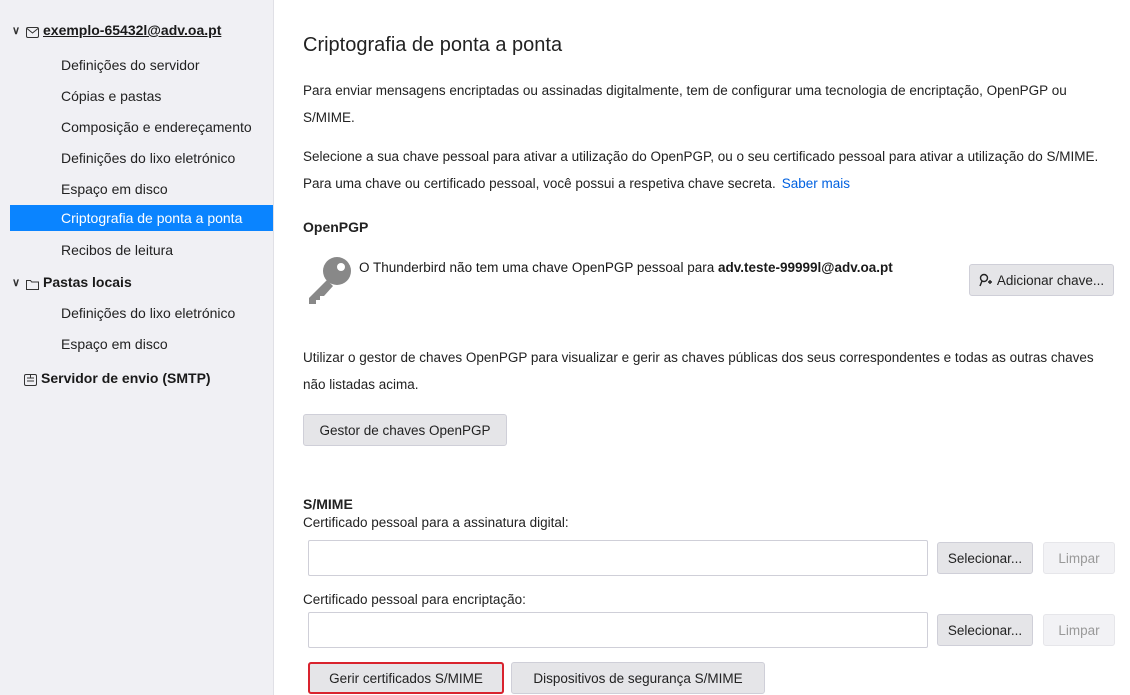 The image size is (1130, 695). What do you see at coordinates (30, 379) in the screenshot?
I see `server-icon` at bounding box center [30, 379].